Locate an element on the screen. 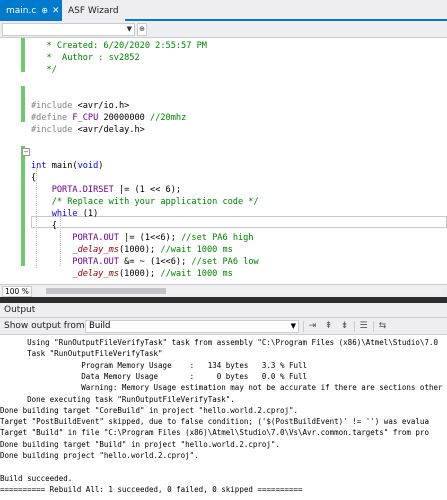 The image size is (447, 500). next-message-icon: ⇟ is located at coordinates (344, 326).